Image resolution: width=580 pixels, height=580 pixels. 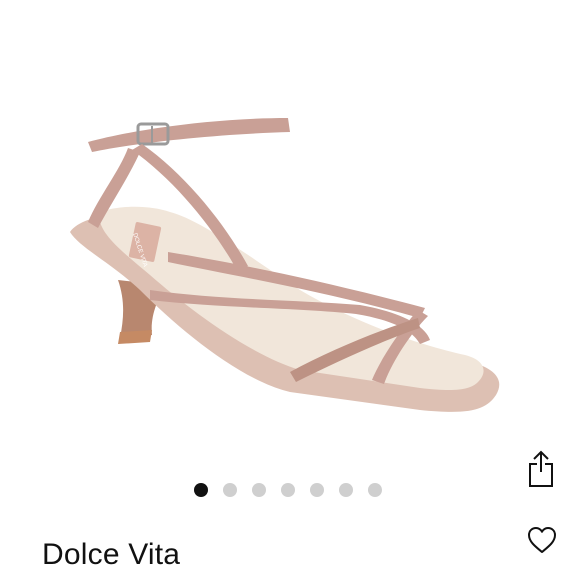 What do you see at coordinates (111, 555) in the screenshot?
I see `brand-name: Dolce Vita` at bounding box center [111, 555].